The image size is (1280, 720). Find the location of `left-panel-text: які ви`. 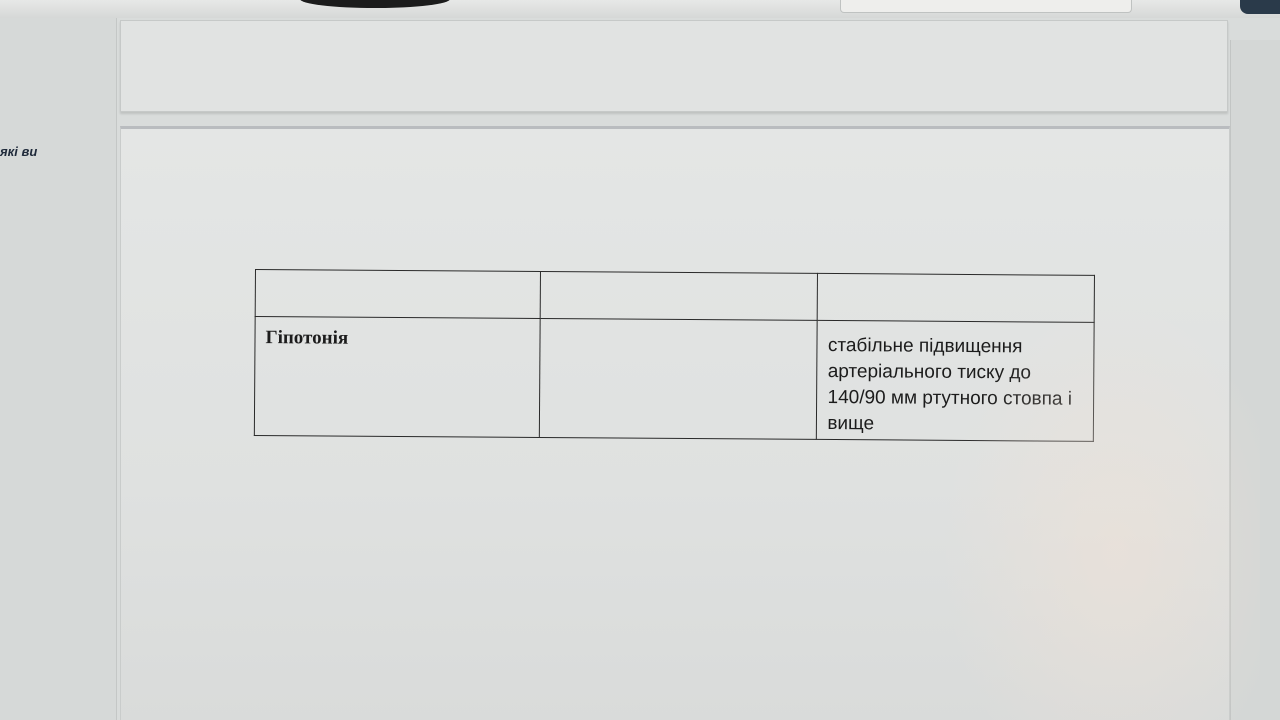

left-panel-text: які ви is located at coordinates (19, 151).